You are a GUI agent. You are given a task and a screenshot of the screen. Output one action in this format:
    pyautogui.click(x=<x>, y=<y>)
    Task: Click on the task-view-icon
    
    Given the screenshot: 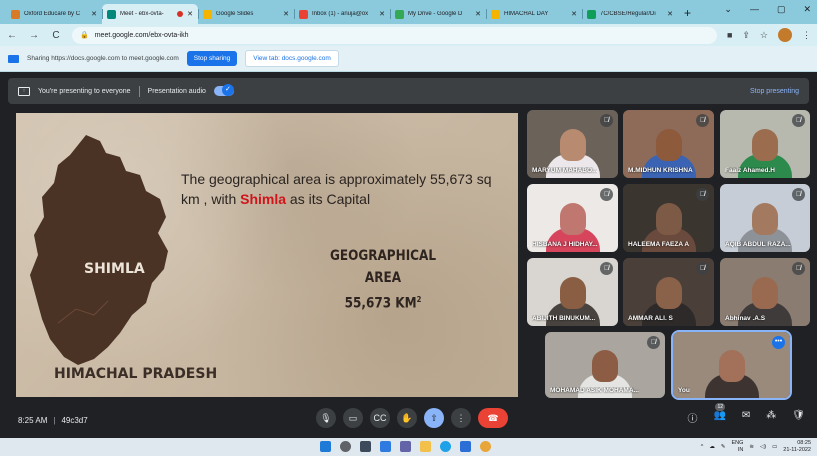 What is the action you would take?
    pyautogui.click(x=365, y=446)
    